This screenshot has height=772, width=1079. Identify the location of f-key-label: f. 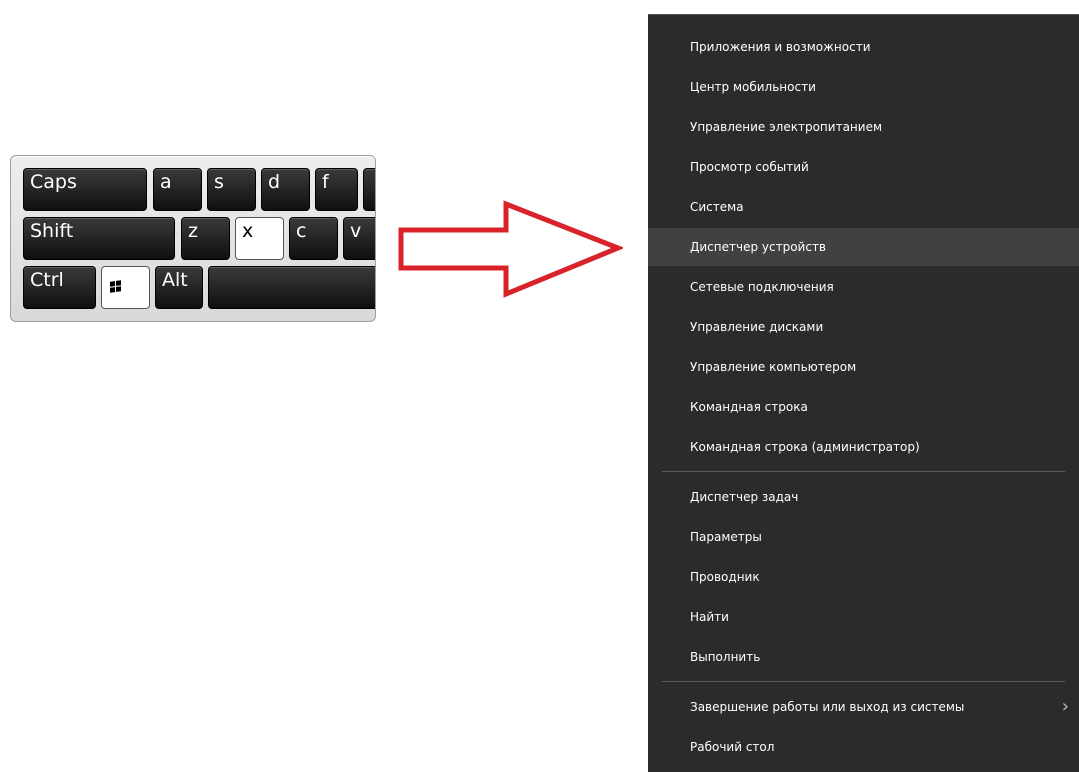
(325, 182).